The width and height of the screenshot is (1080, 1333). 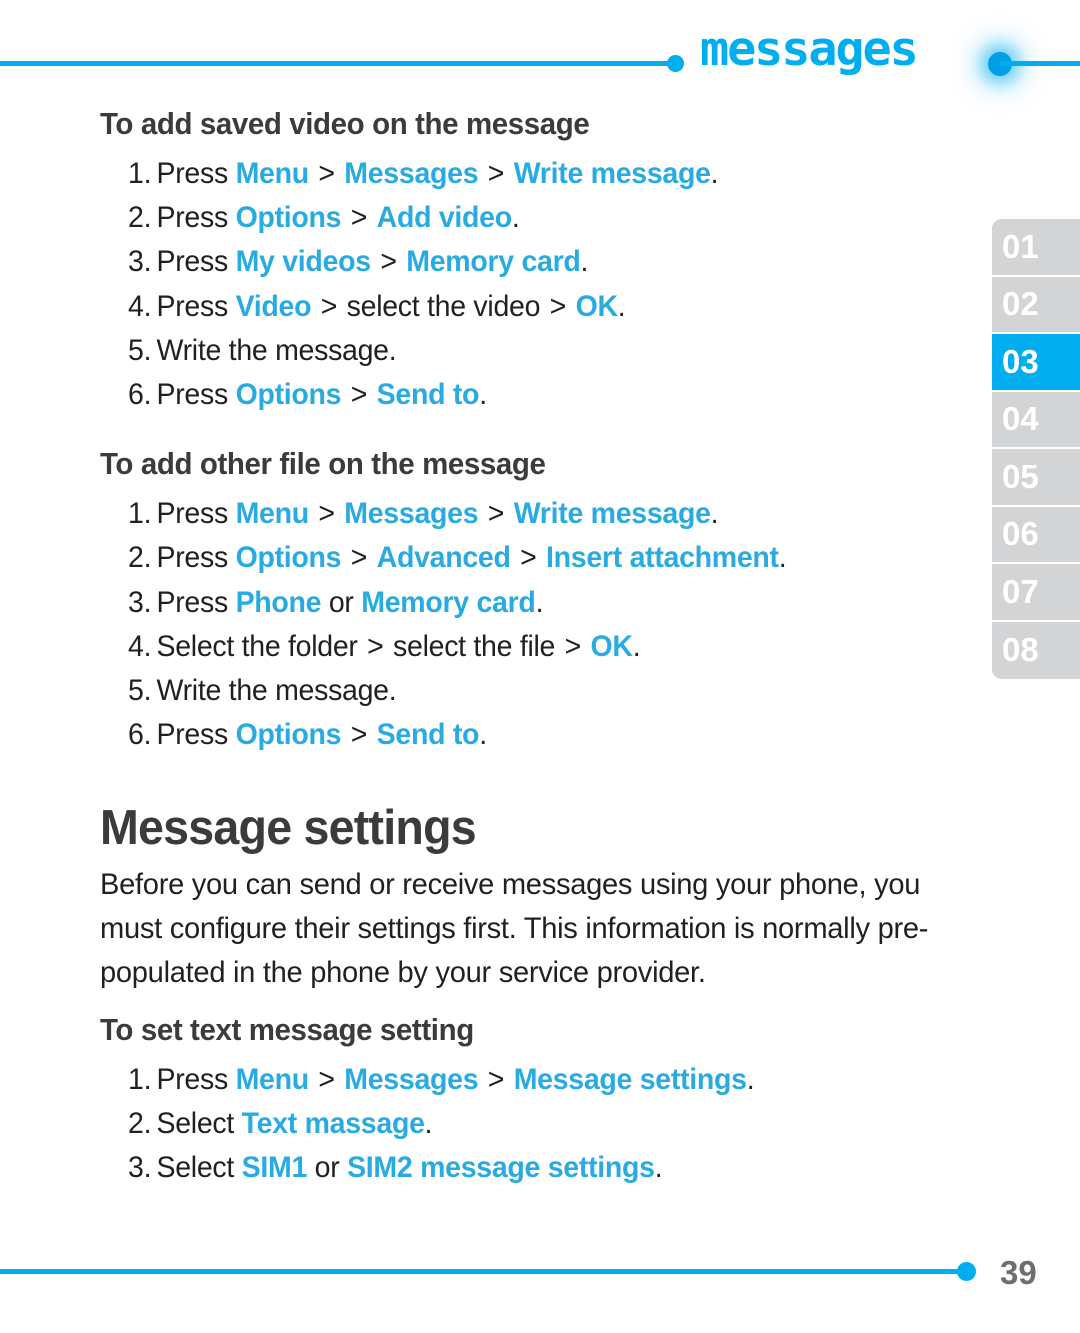 What do you see at coordinates (540, 1289) in the screenshot?
I see `page-footer: 39` at bounding box center [540, 1289].